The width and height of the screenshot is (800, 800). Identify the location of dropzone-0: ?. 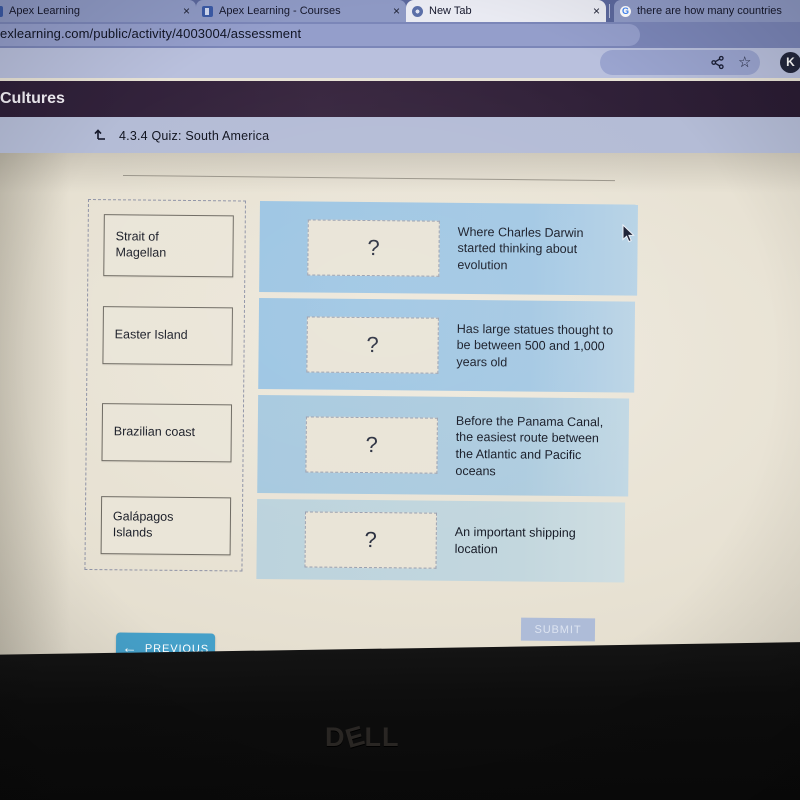
(373, 247).